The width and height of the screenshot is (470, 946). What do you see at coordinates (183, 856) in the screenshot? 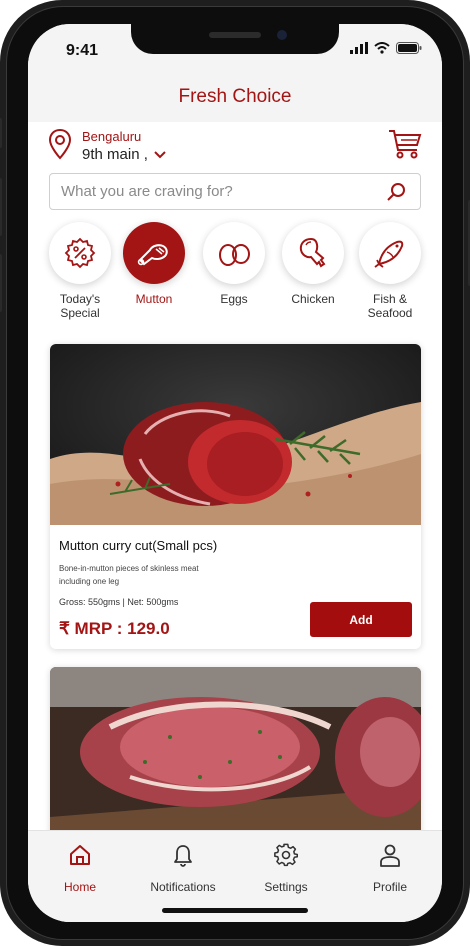
I see `bell-icon` at bounding box center [183, 856].